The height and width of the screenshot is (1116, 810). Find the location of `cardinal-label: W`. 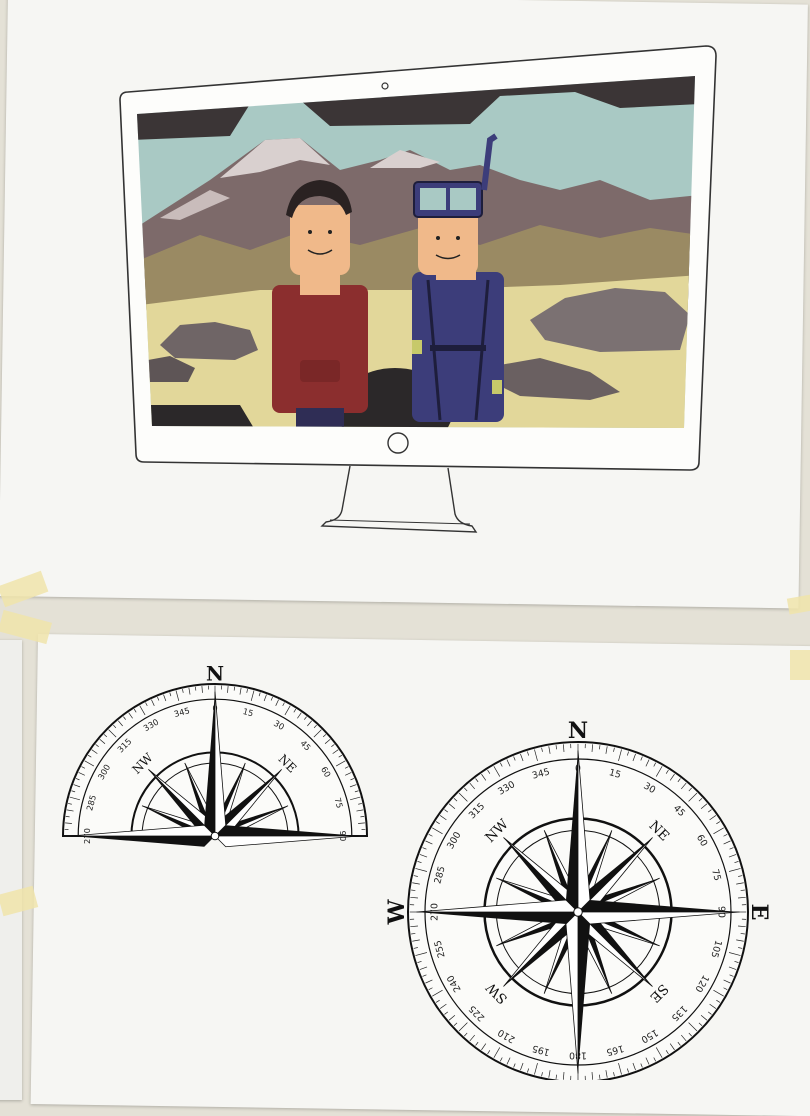

cardinal-label: W is located at coordinates (397, 911).